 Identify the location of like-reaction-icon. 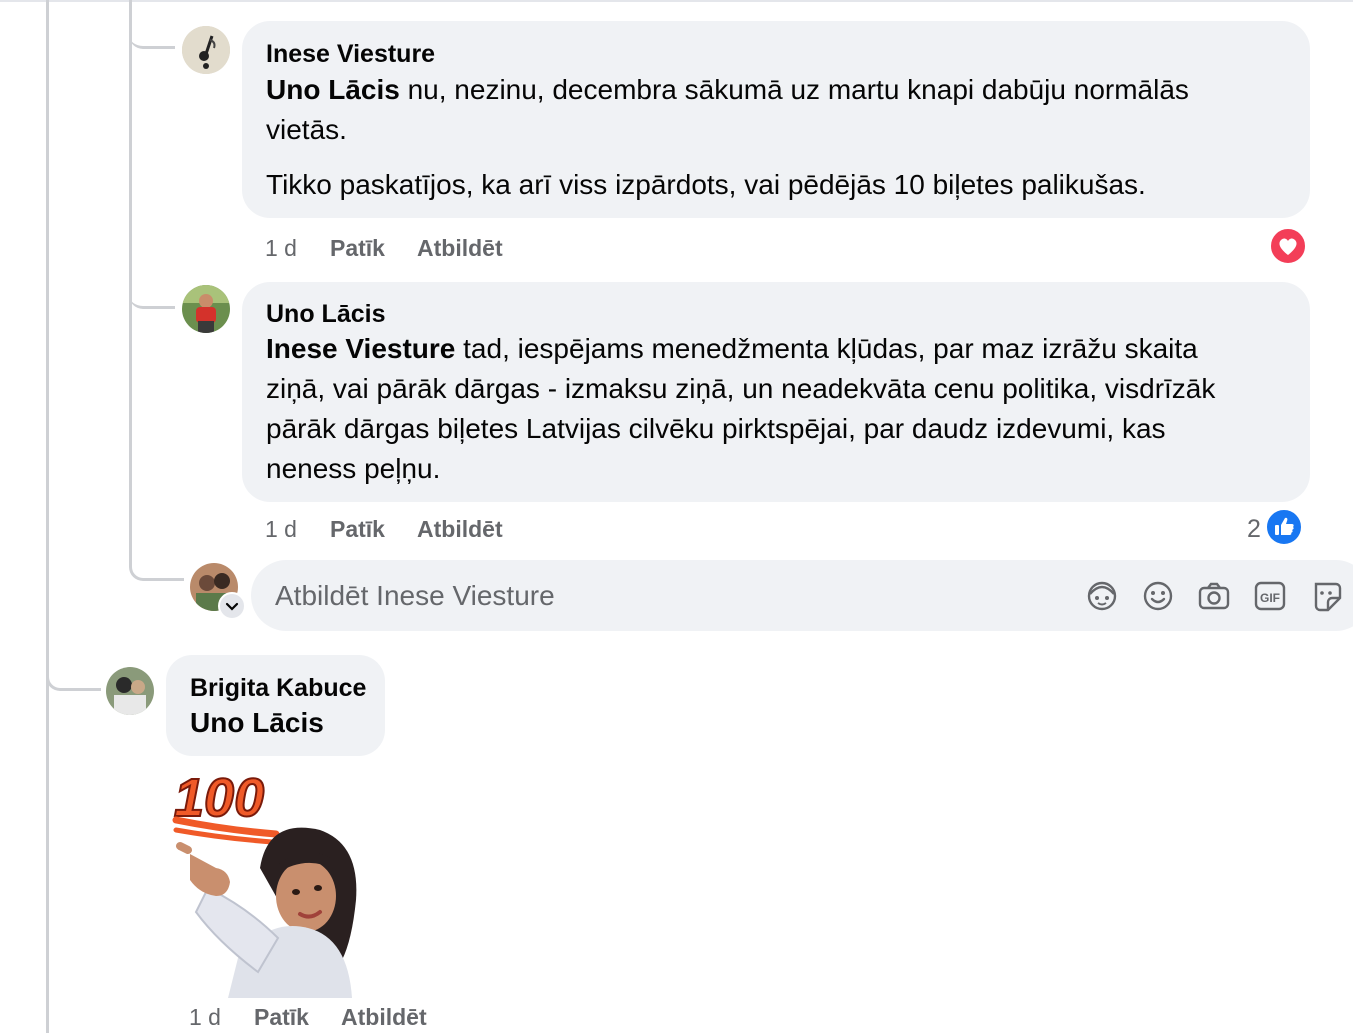
(1284, 527).